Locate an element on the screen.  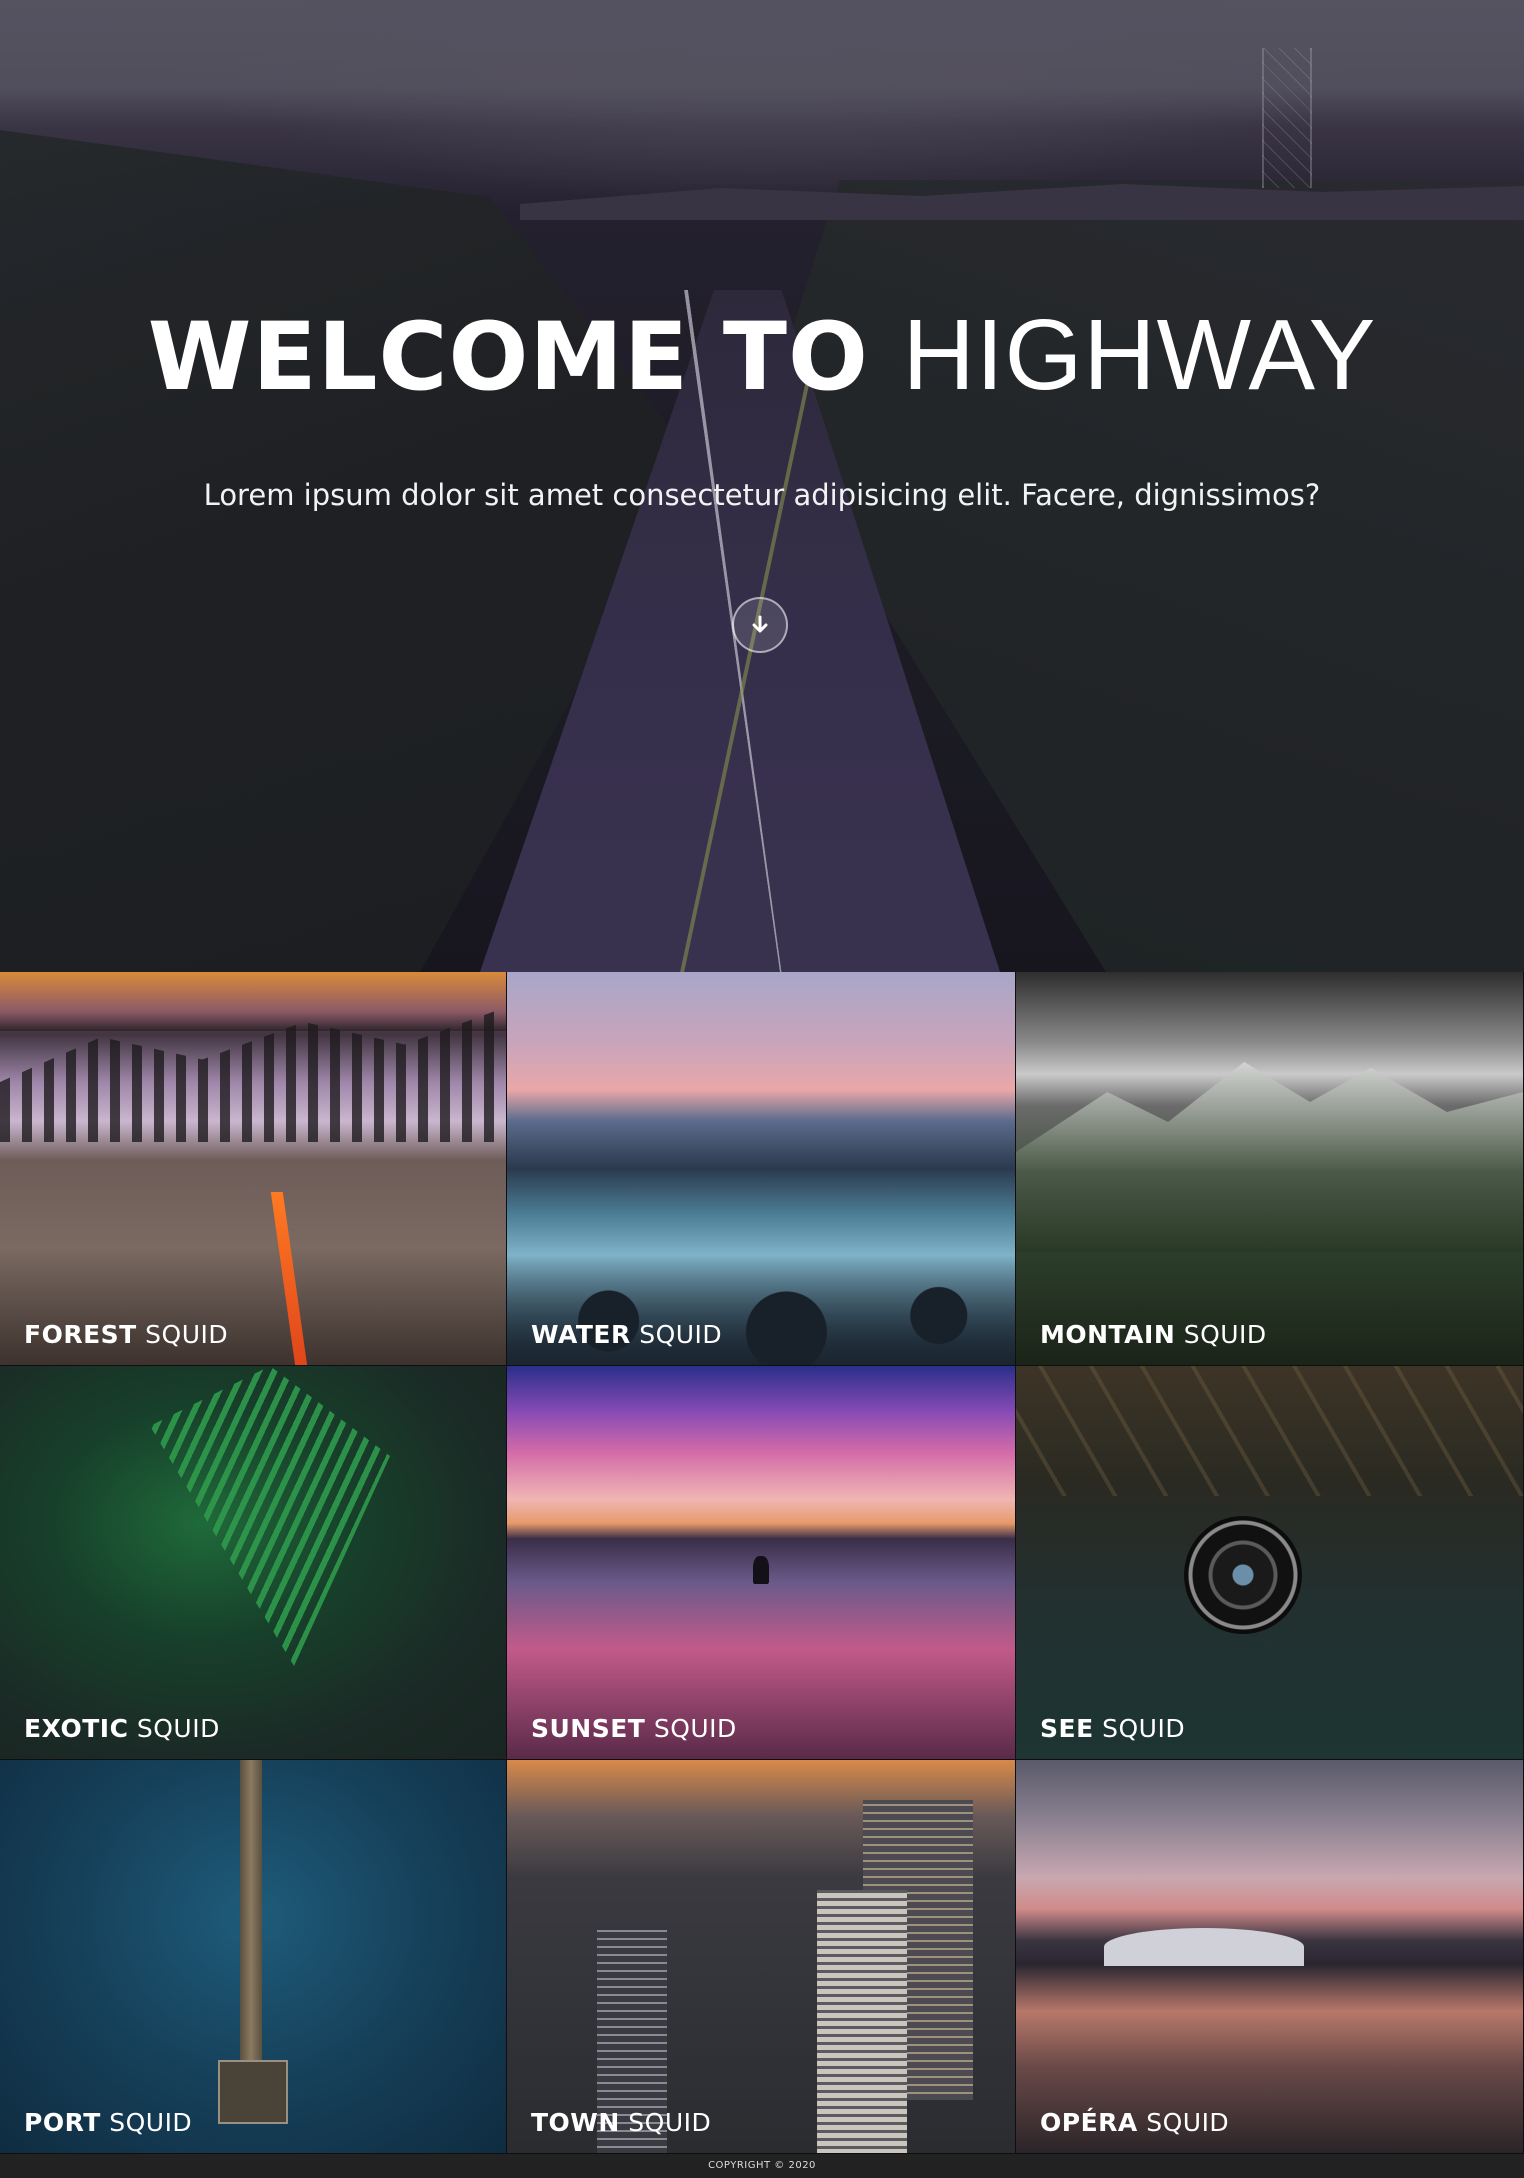
pier-end-image is located at coordinates (253, 2092).